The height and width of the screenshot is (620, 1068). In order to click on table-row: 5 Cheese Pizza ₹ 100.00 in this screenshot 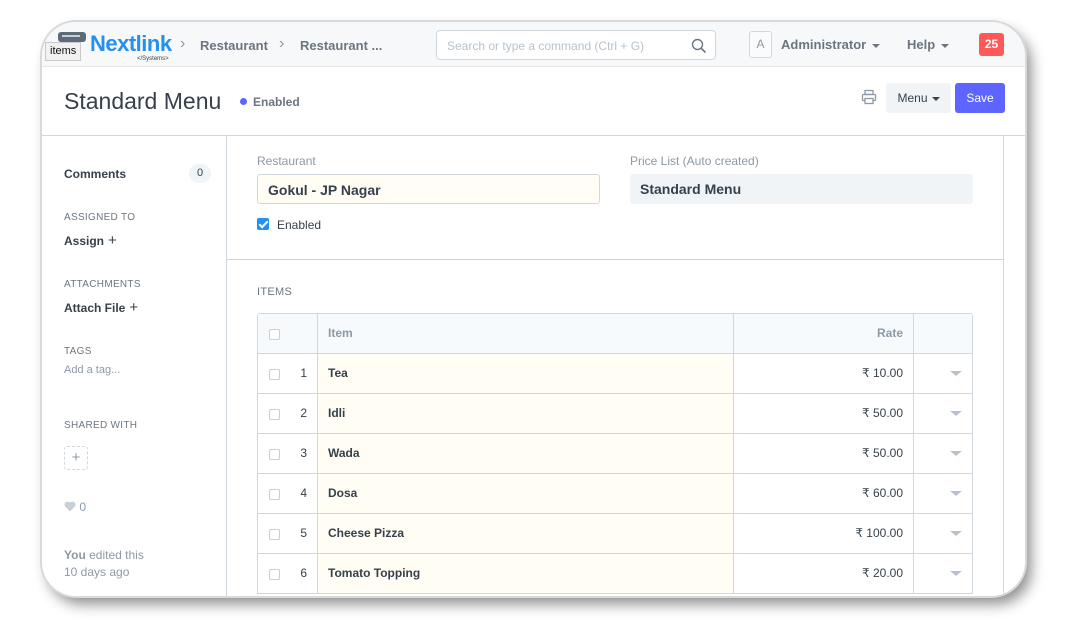, I will do `click(615, 534)`.